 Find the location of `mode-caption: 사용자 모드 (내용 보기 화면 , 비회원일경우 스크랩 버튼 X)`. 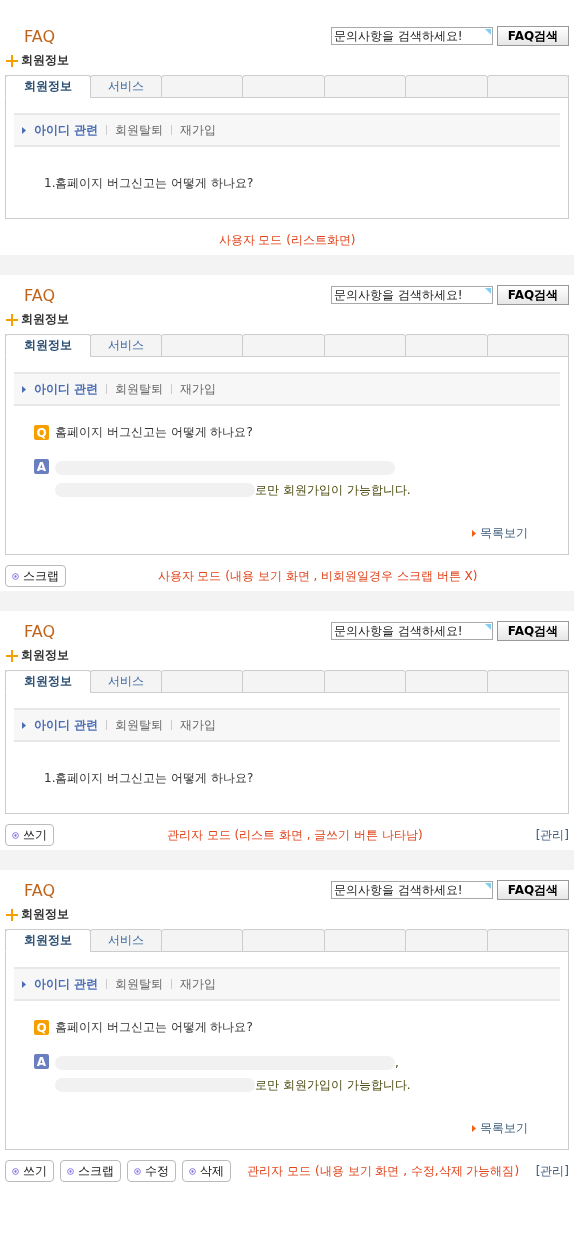

mode-caption: 사용자 모드 (내용 보기 화면 , 비회원일경우 스크랩 버튼 X) is located at coordinates (317, 576).